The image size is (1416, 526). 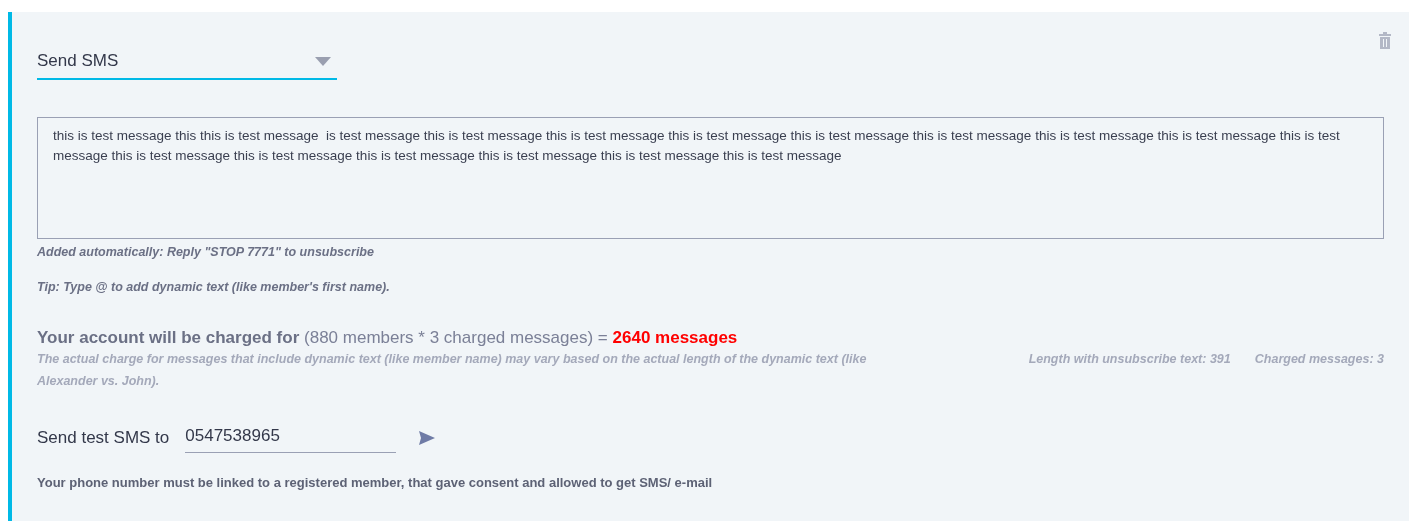 What do you see at coordinates (103, 437) in the screenshot?
I see `test-sms-label: Send test SMS to` at bounding box center [103, 437].